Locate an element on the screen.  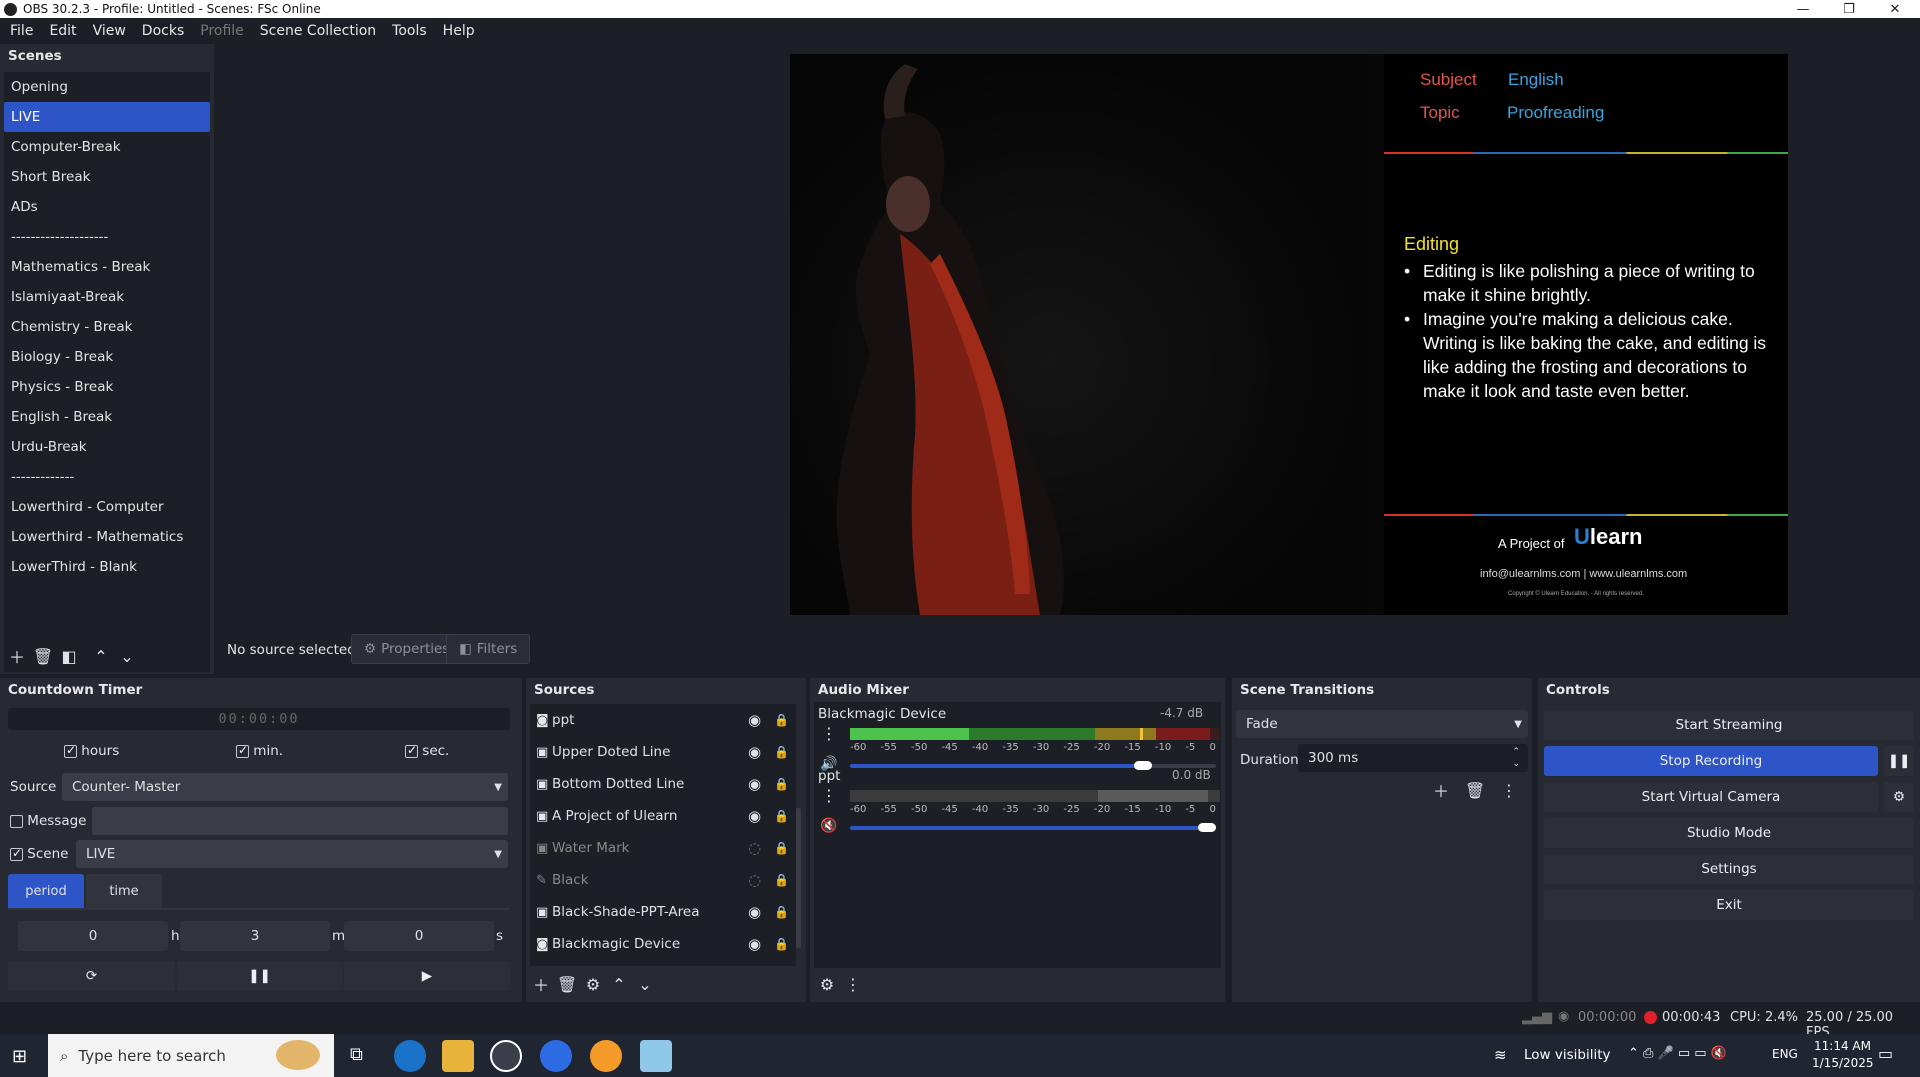
pause-recording-button: ❚❚ is located at coordinates (1899, 761).